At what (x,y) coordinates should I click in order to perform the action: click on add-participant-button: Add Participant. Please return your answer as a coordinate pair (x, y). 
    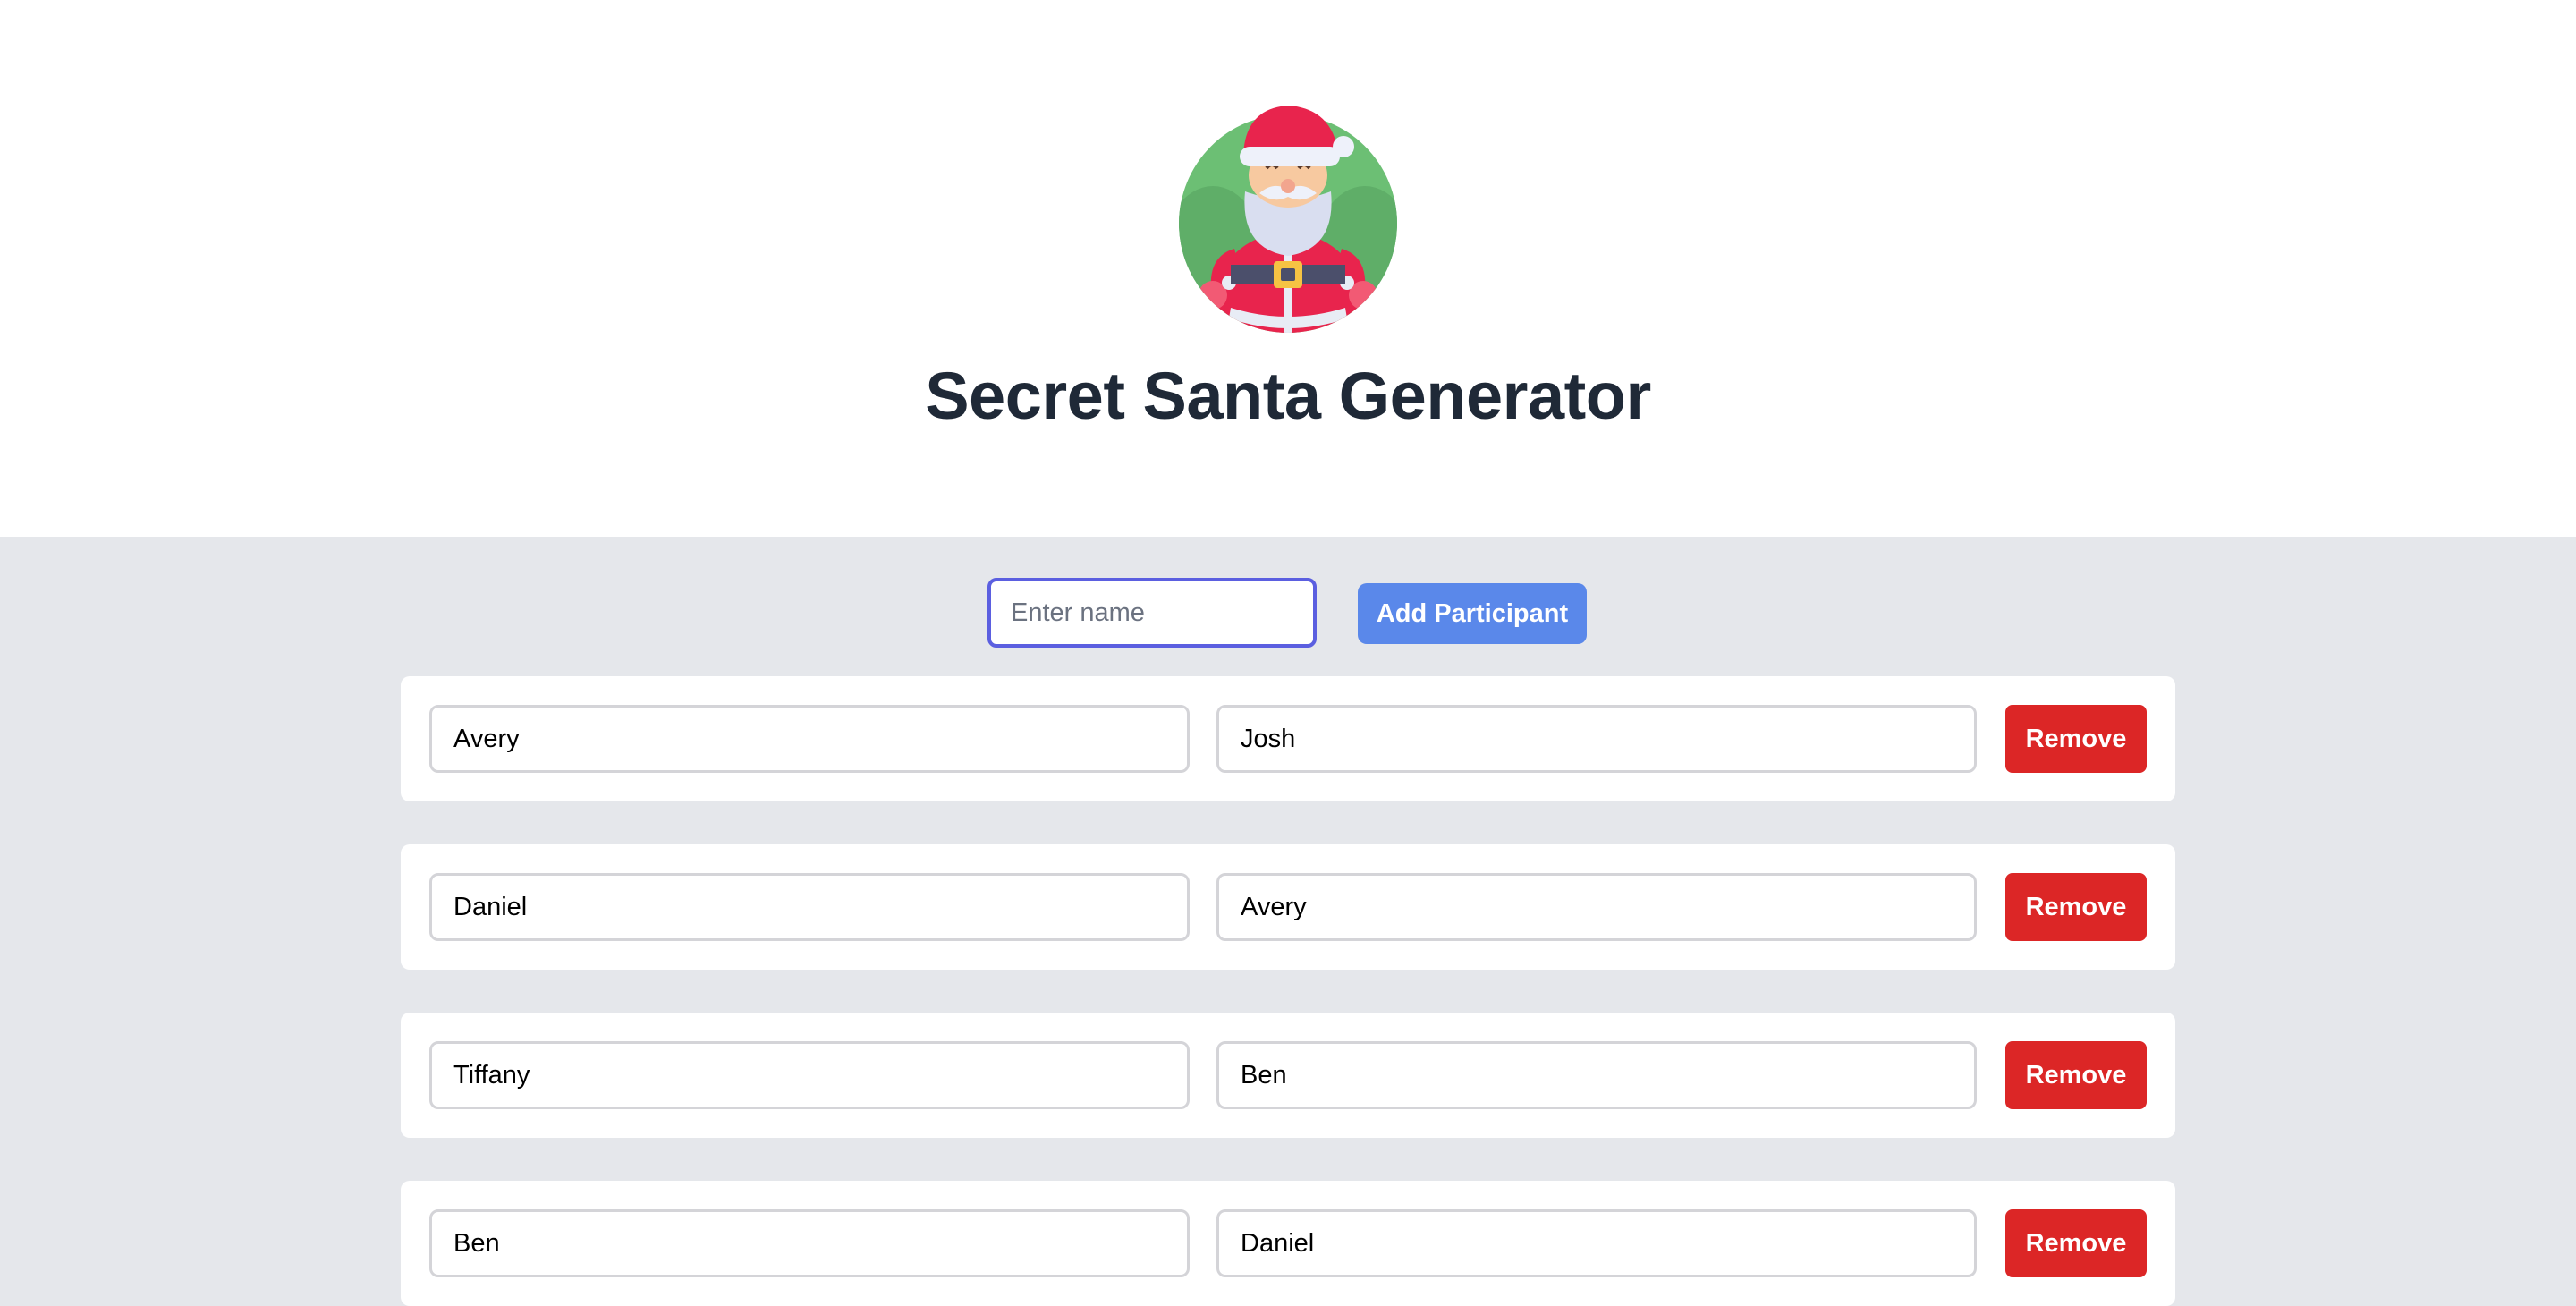
    Looking at the image, I should click on (1472, 614).